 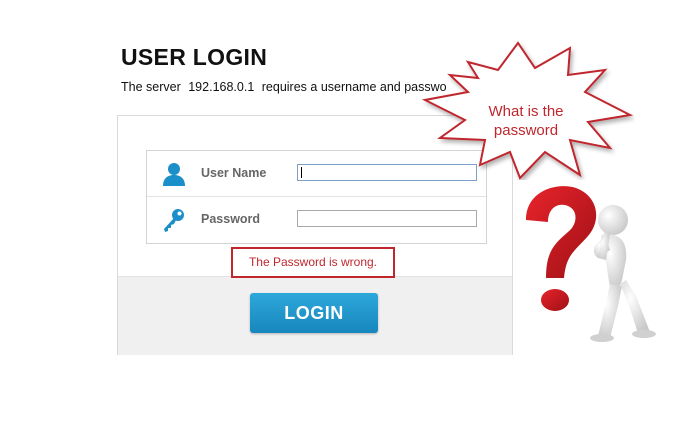 What do you see at coordinates (231, 219) in the screenshot?
I see `password-label: Password` at bounding box center [231, 219].